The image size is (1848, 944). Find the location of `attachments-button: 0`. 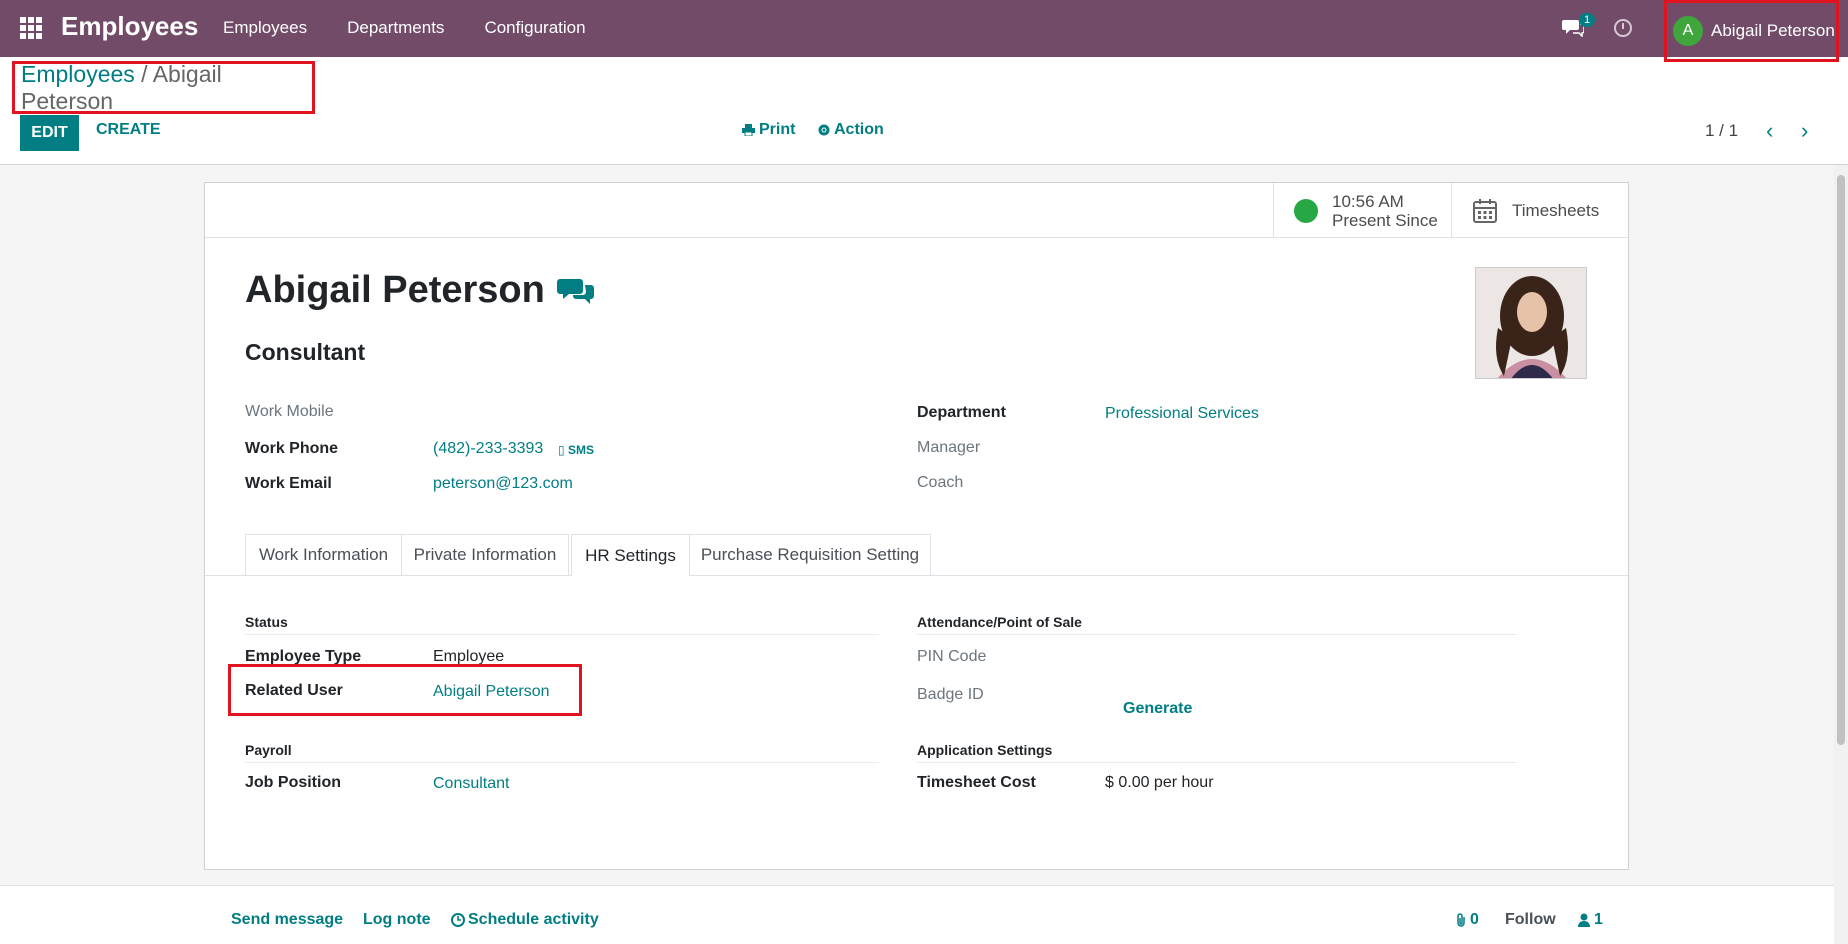

attachments-button: 0 is located at coordinates (1467, 920).